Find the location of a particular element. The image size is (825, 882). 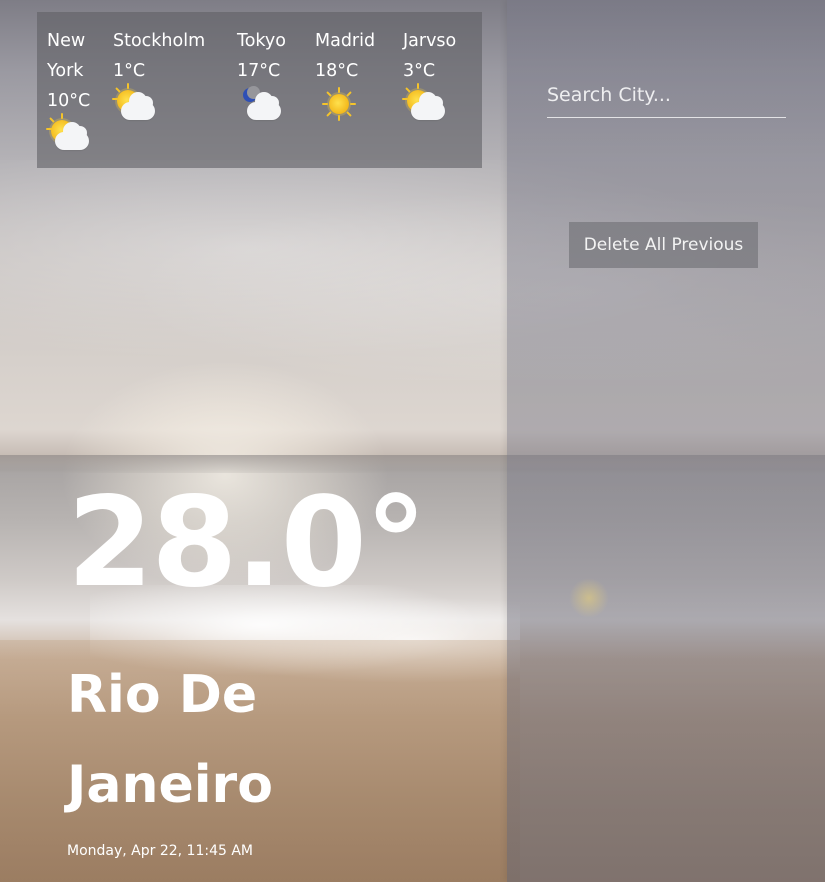

partly-cloudy-night-icon is located at coordinates (259, 104).